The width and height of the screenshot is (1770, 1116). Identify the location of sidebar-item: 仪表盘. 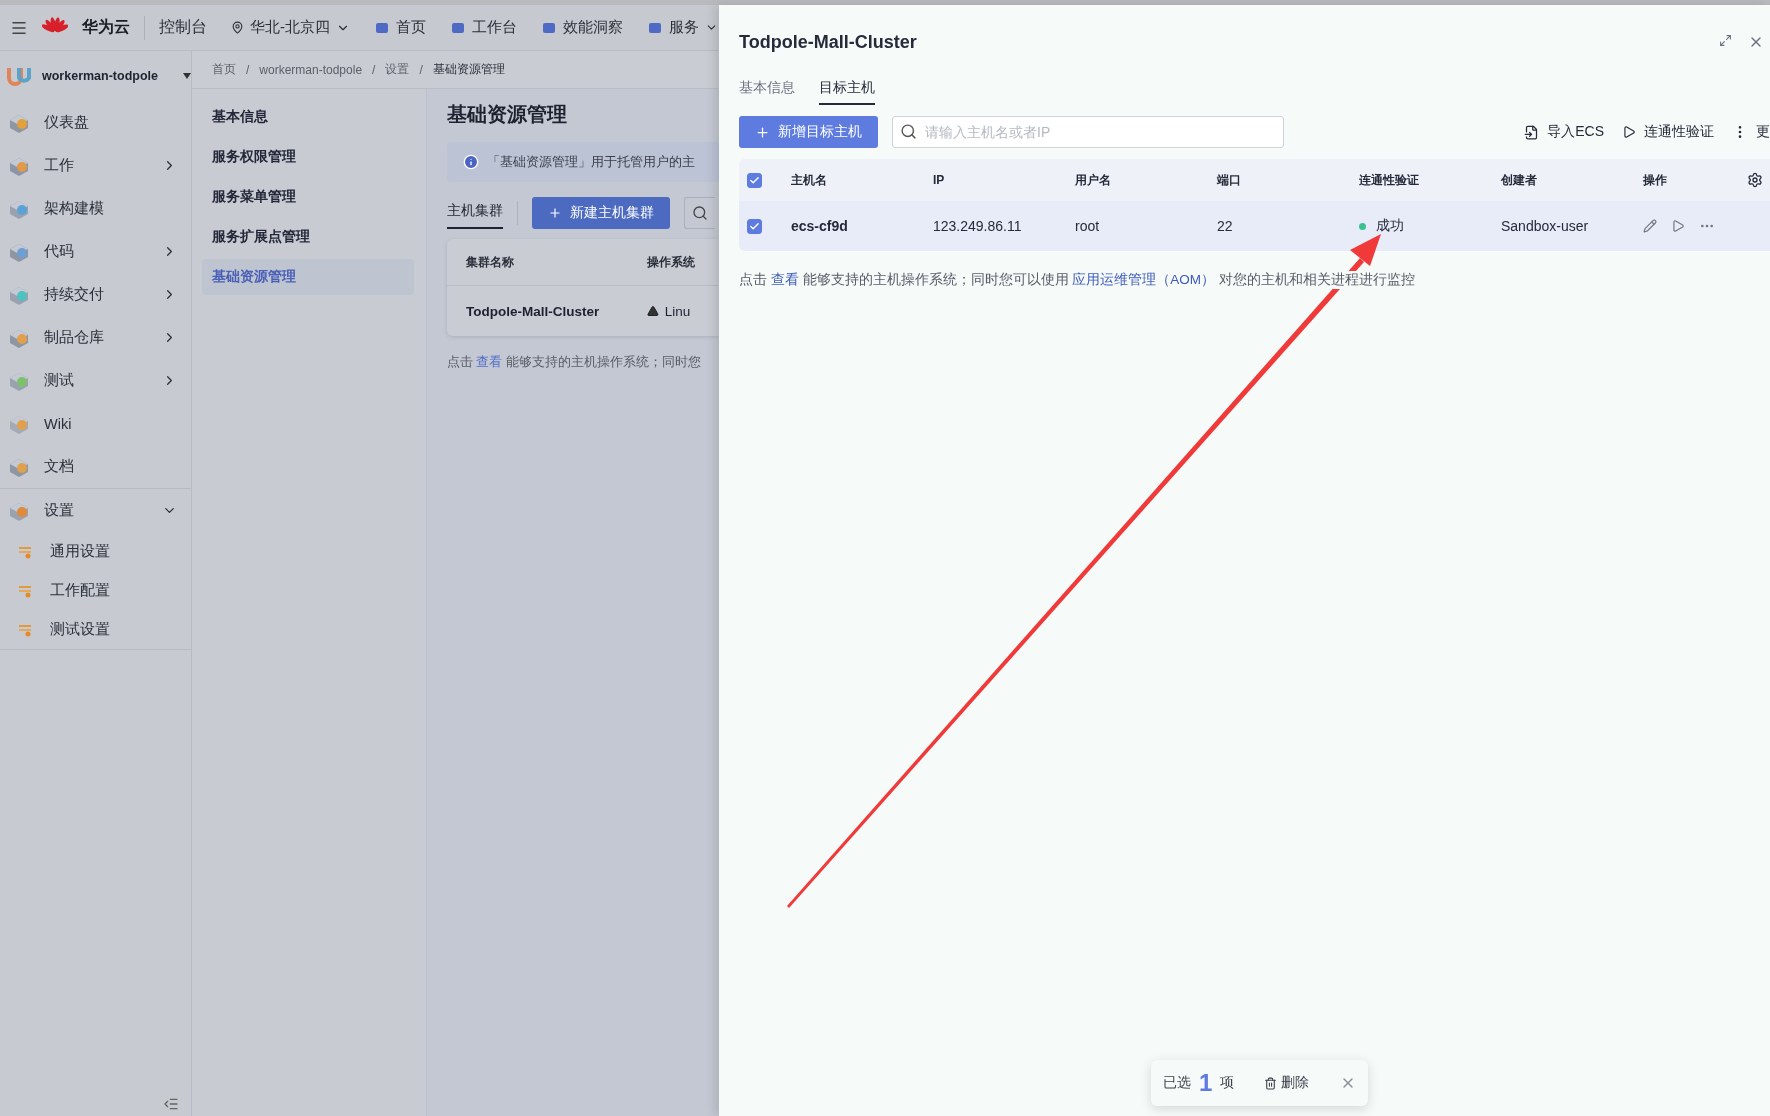
(95, 122).